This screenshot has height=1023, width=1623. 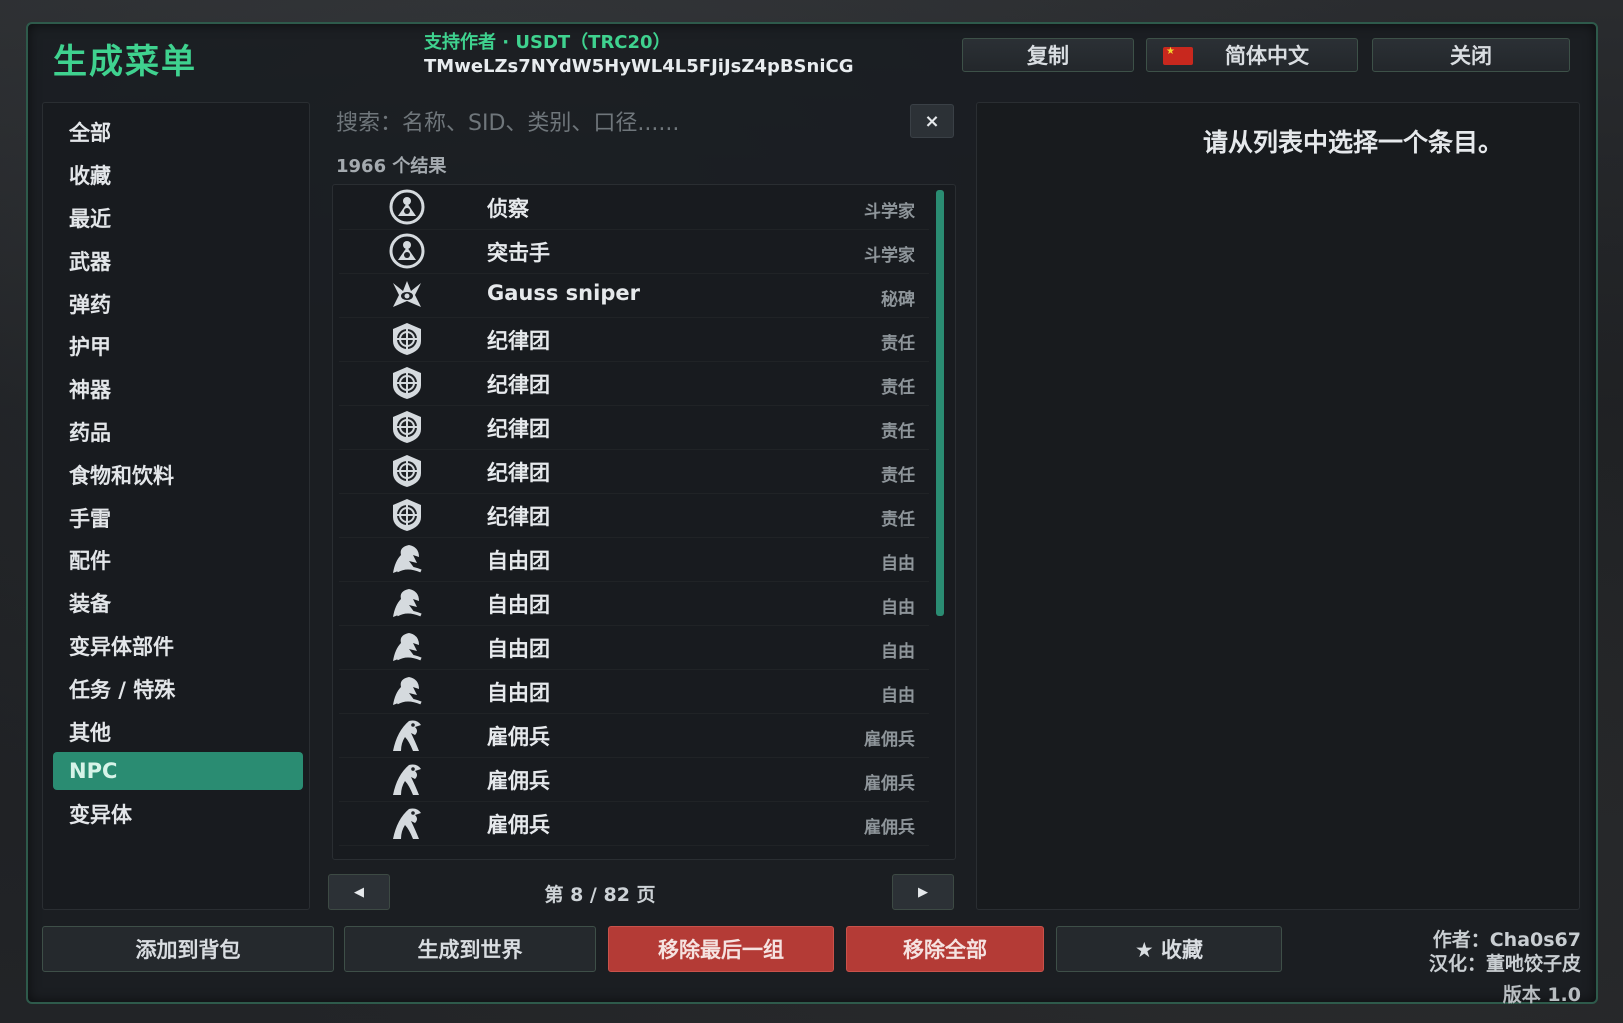 I want to click on category-label: 神器, so click(x=90, y=390).